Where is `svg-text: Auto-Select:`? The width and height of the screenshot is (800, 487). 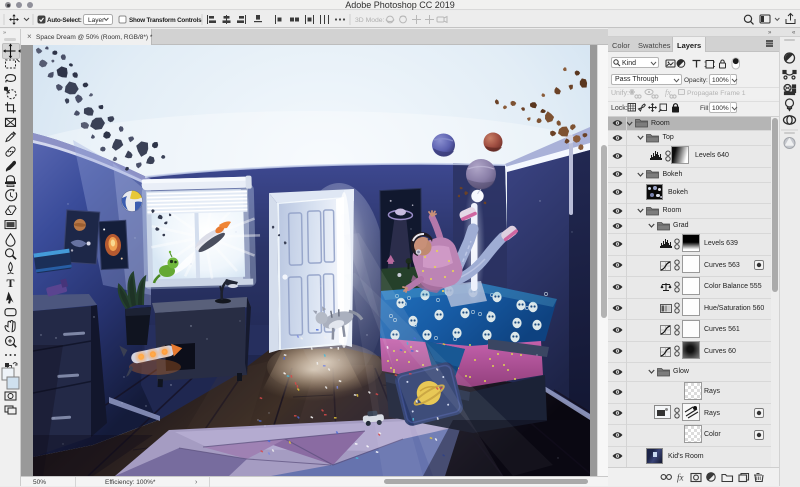 svg-text: Auto-Select: is located at coordinates (64, 20).